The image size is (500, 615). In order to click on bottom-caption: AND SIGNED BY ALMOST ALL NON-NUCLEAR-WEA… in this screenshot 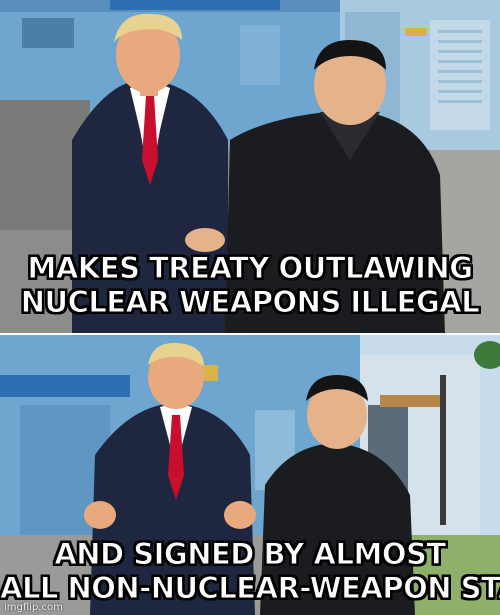, I will do `click(250, 571)`.